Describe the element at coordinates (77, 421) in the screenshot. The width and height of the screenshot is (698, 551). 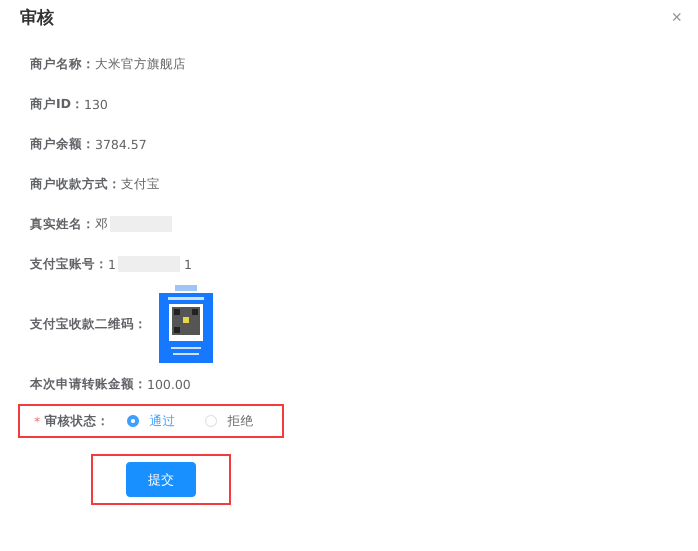
I see `field-label: 审核状态：` at that location.